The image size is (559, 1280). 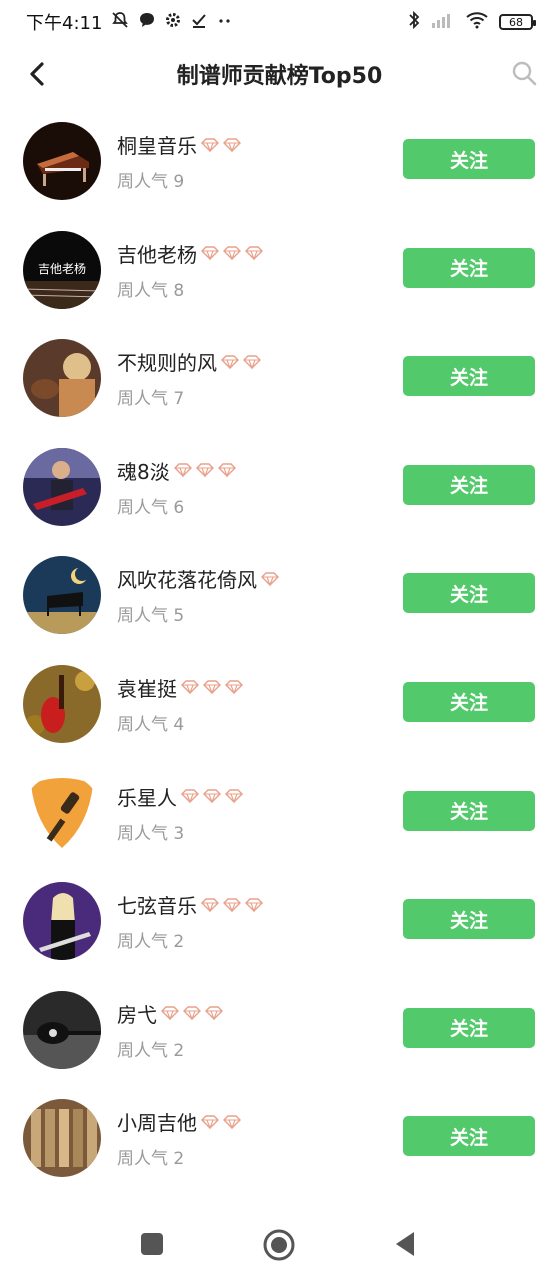 I want to click on name-line: 魂8淡, so click(x=177, y=470).